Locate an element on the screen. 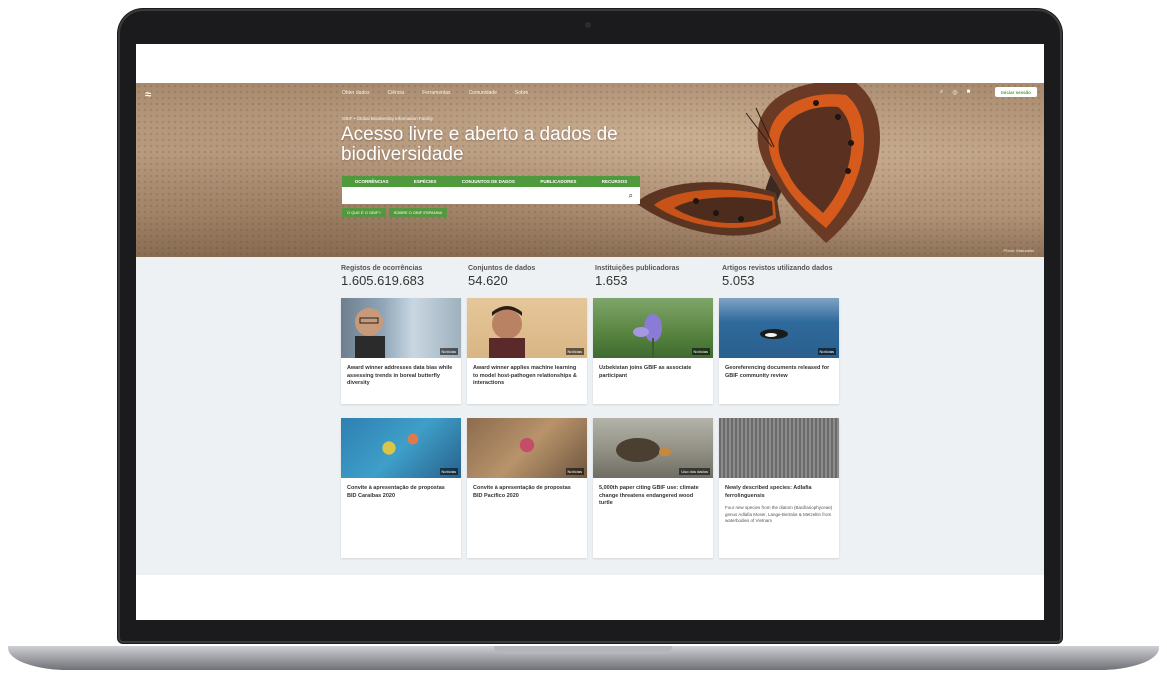 This screenshot has width=1167, height=679. photo-credit: Photo: iNaturalist is located at coordinates (1018, 250).